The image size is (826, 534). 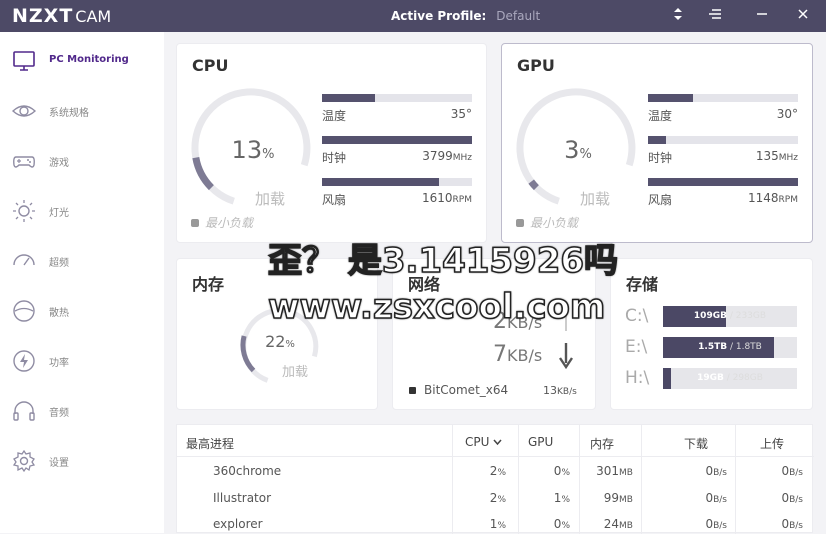 I want to click on cpu-clock-bar-fill, so click(x=397, y=140).